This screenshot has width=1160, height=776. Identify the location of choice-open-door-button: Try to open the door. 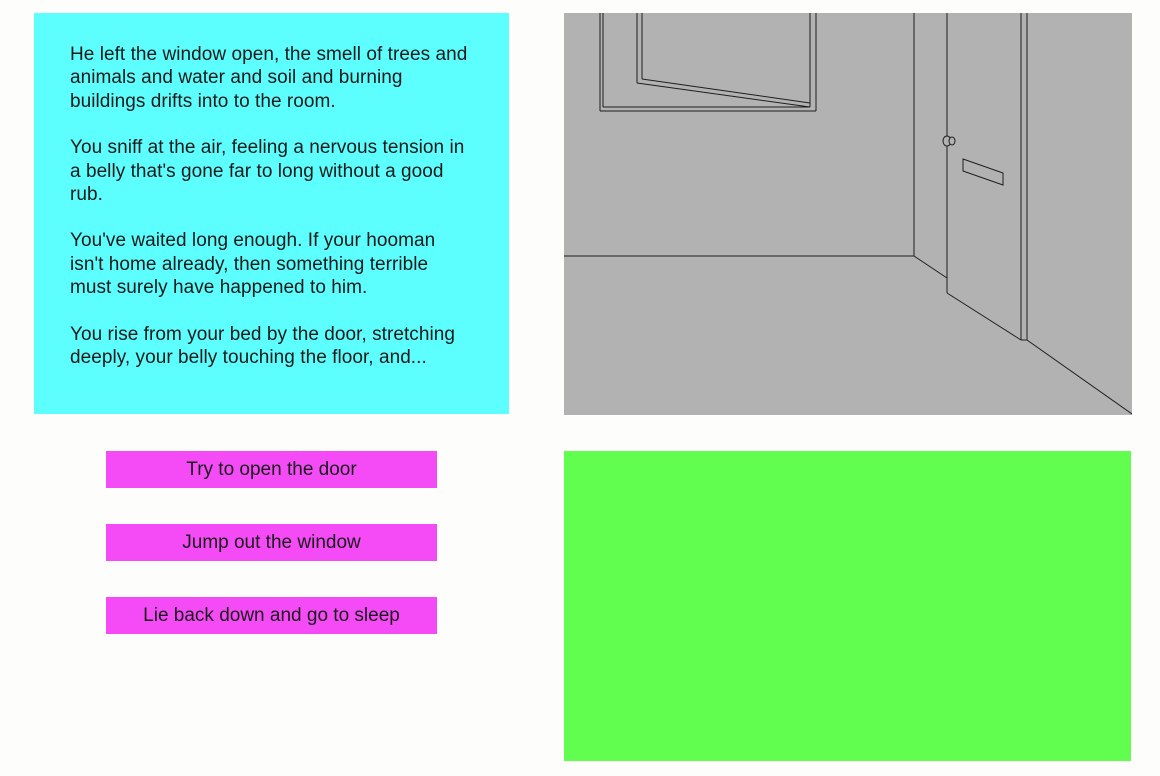
(271, 469).